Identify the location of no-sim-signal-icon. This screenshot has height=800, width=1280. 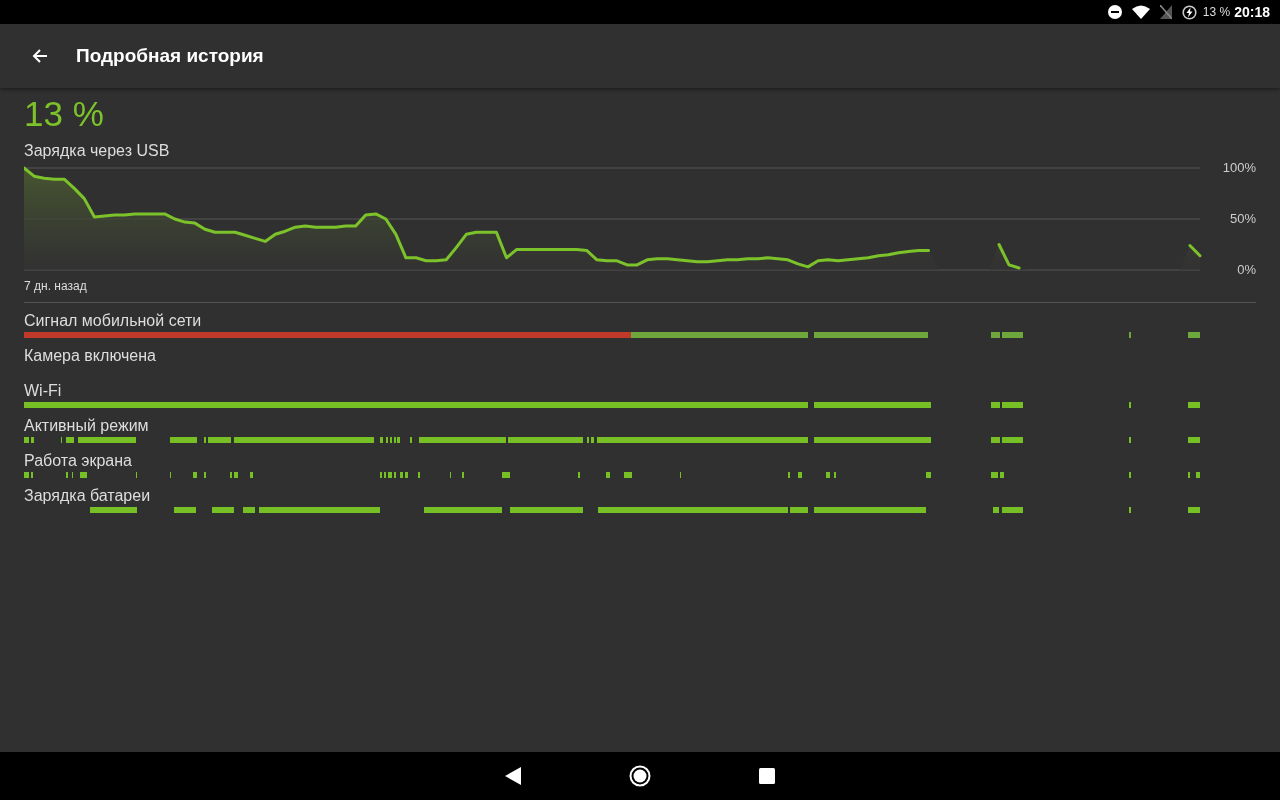
(1165, 12).